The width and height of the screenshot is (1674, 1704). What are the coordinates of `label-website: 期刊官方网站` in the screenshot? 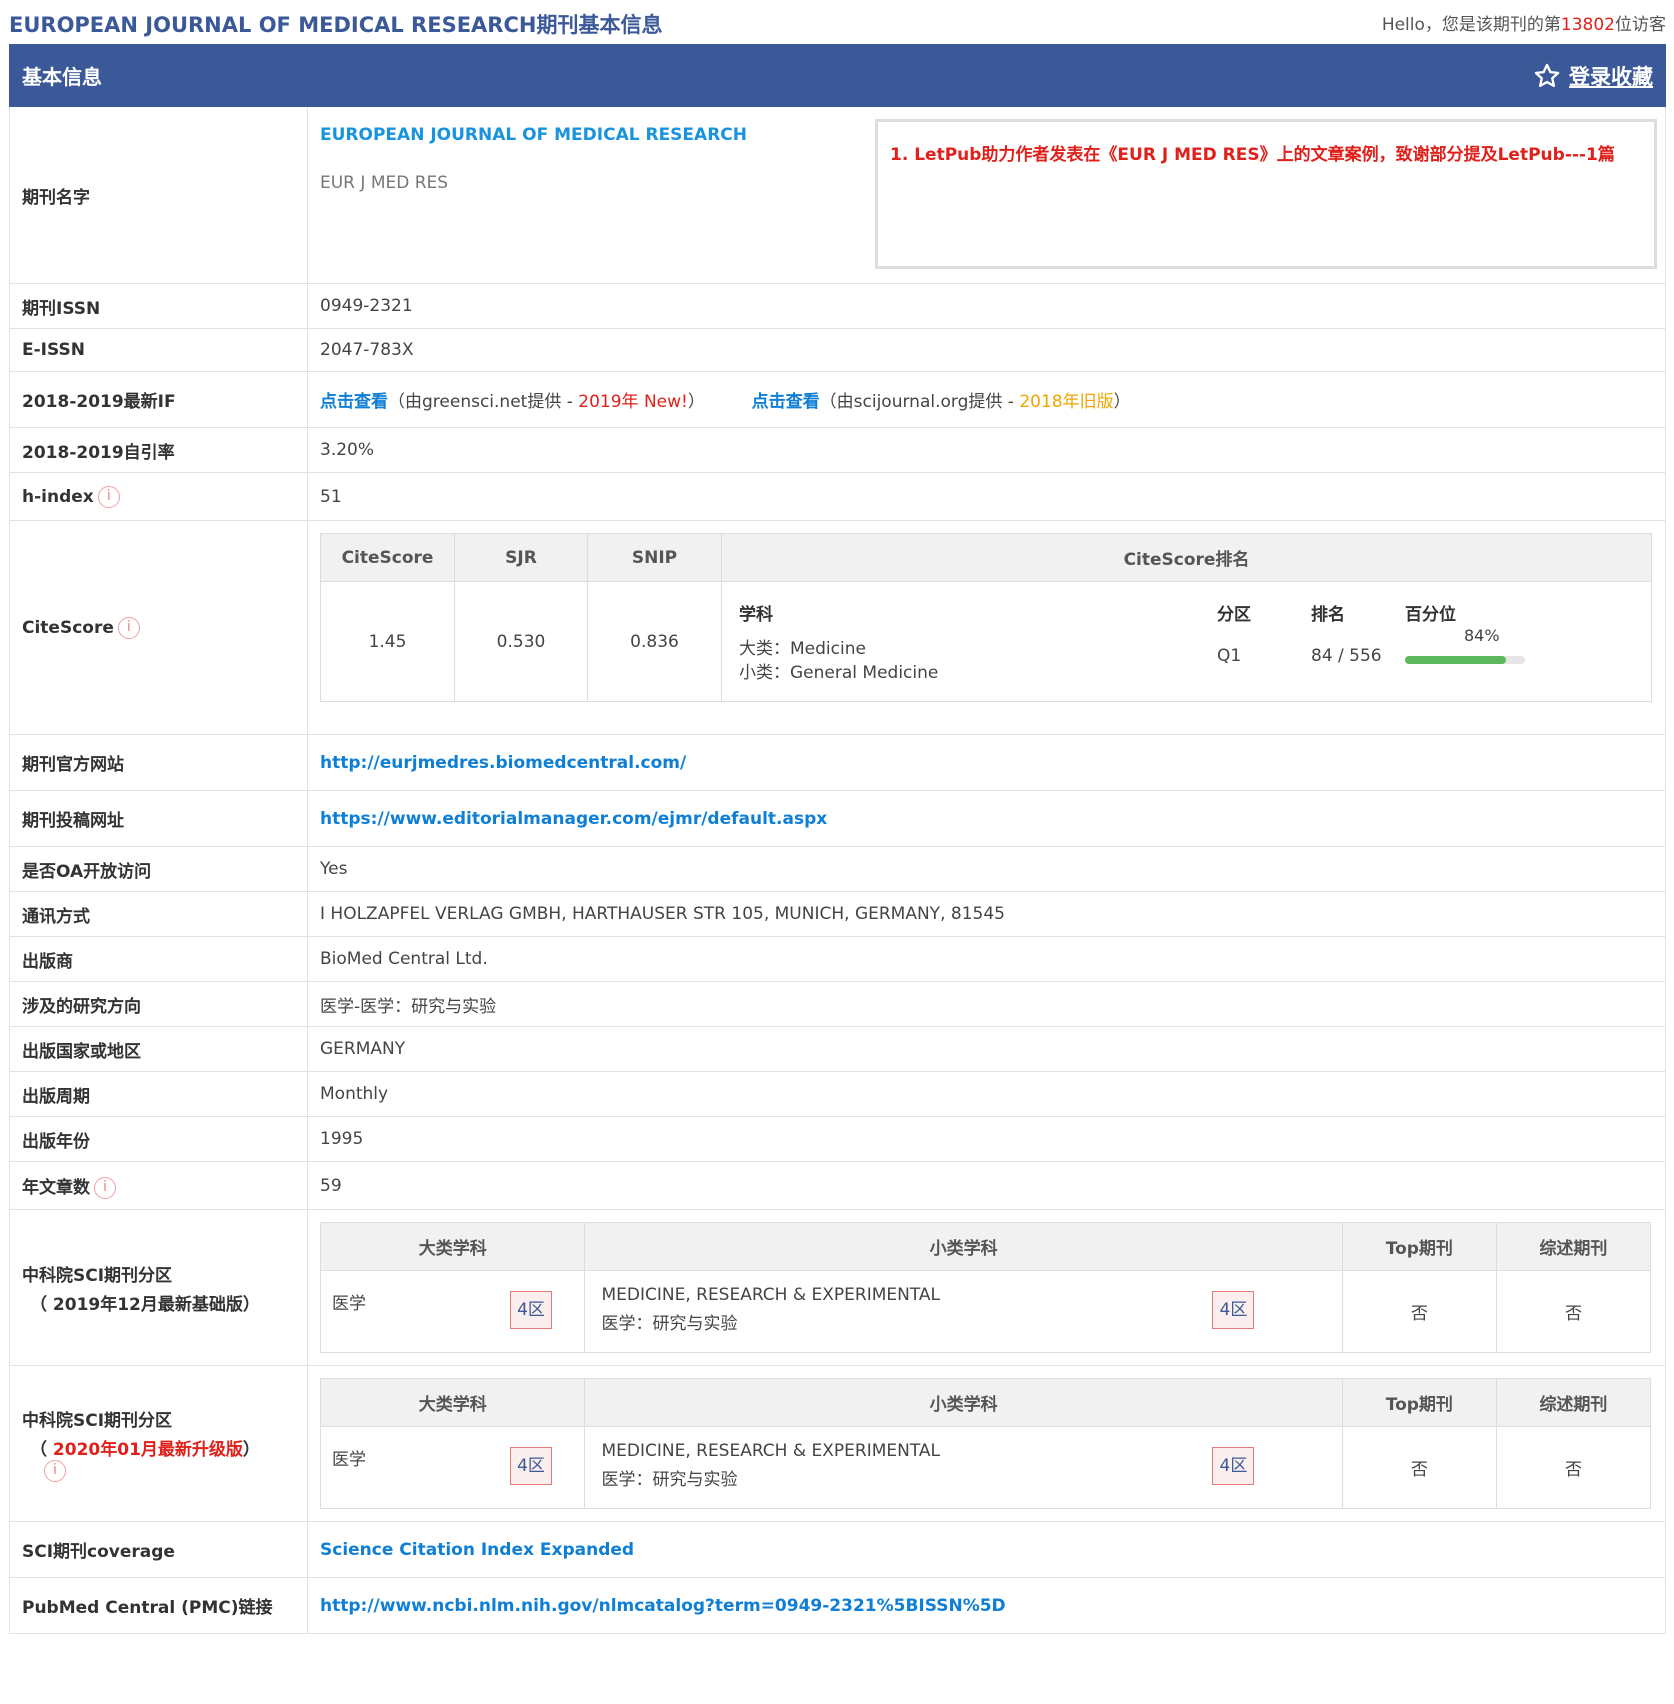 It's located at (158, 762).